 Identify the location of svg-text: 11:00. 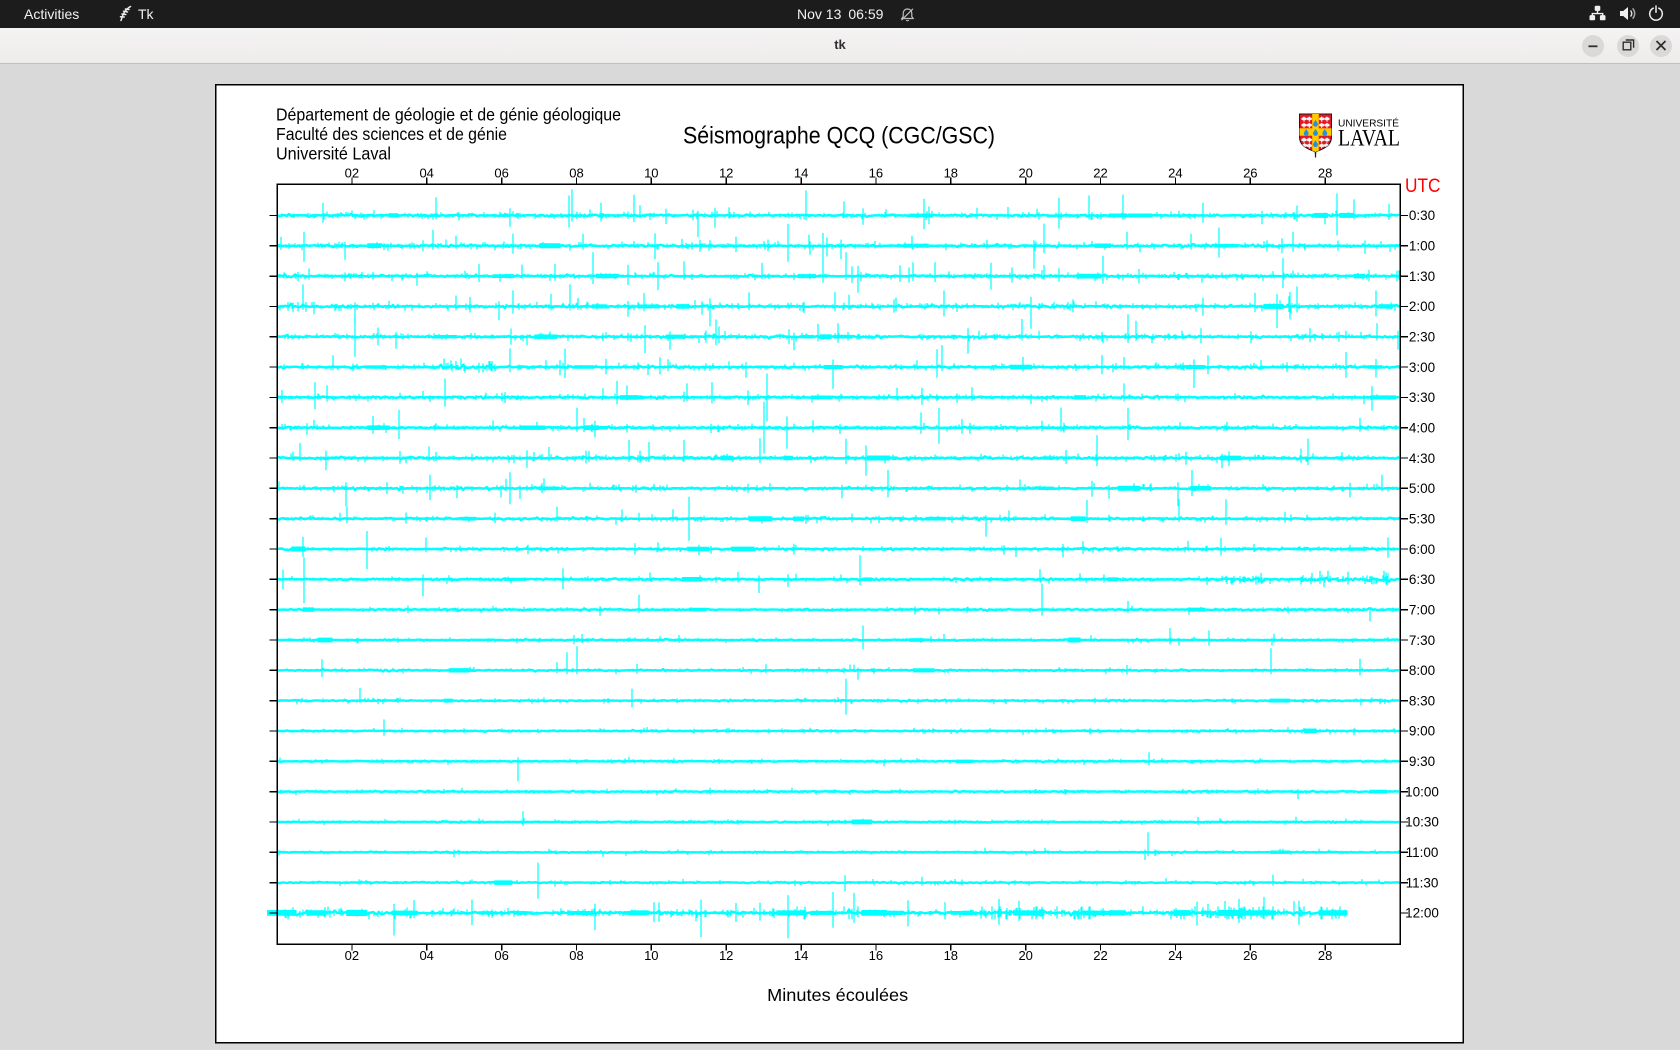
(1422, 852).